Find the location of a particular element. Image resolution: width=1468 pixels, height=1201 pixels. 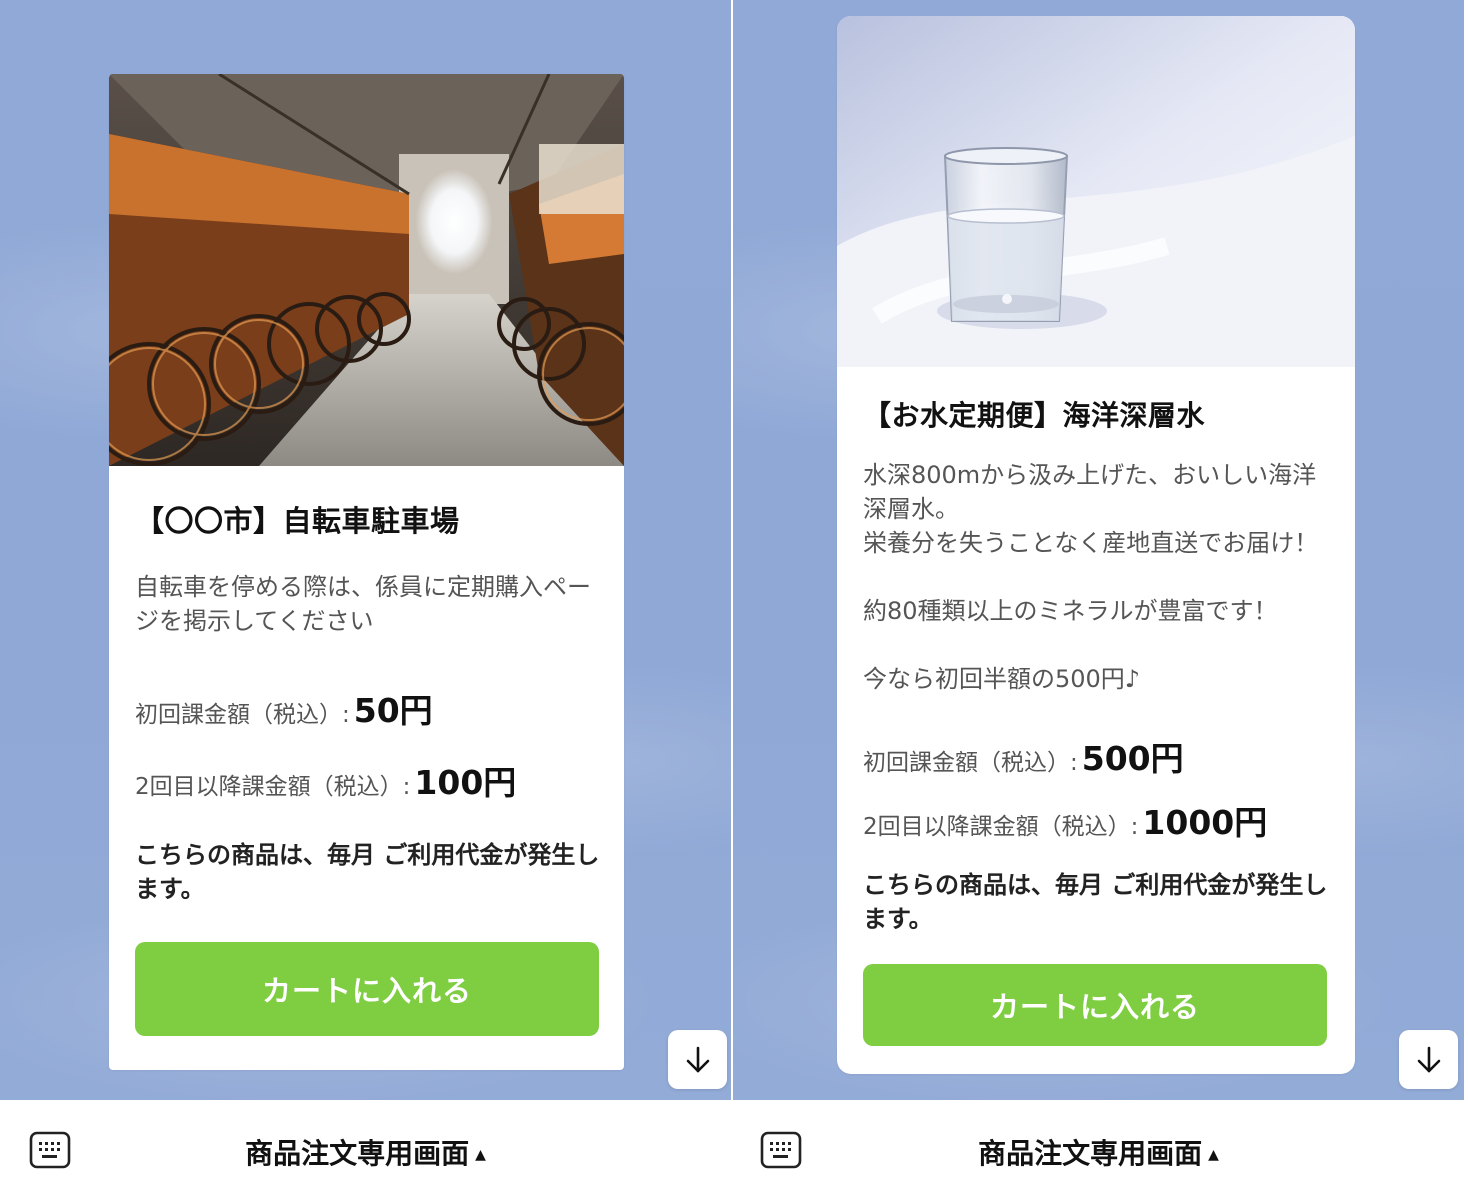

glass-of-water-photo is located at coordinates (1096, 191).